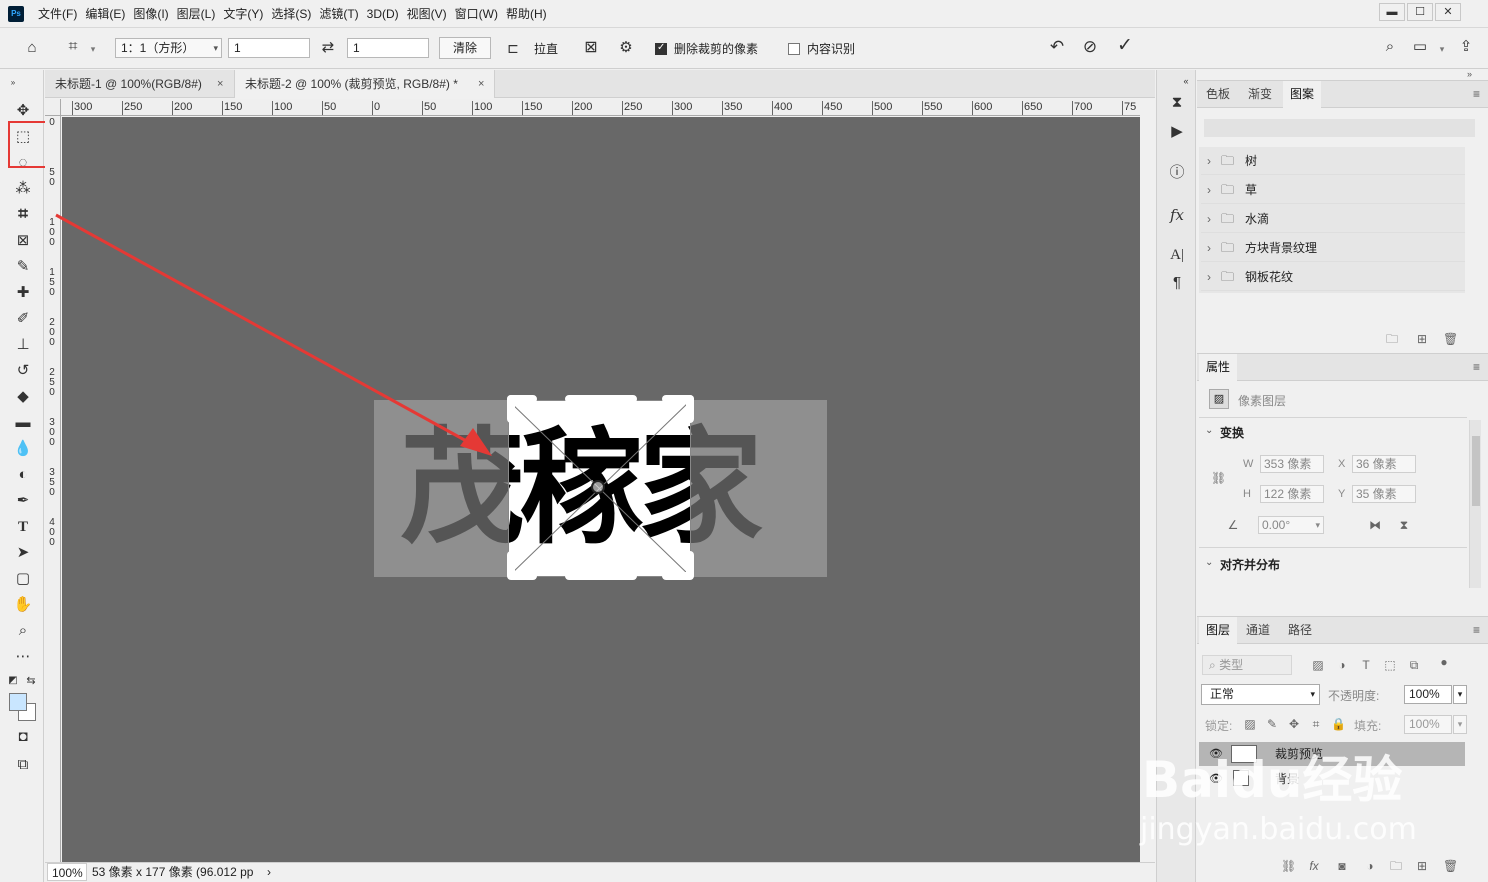 This screenshot has height=882, width=1488. Describe the element at coordinates (388, 48) in the screenshot. I see `height-field: 1` at that location.